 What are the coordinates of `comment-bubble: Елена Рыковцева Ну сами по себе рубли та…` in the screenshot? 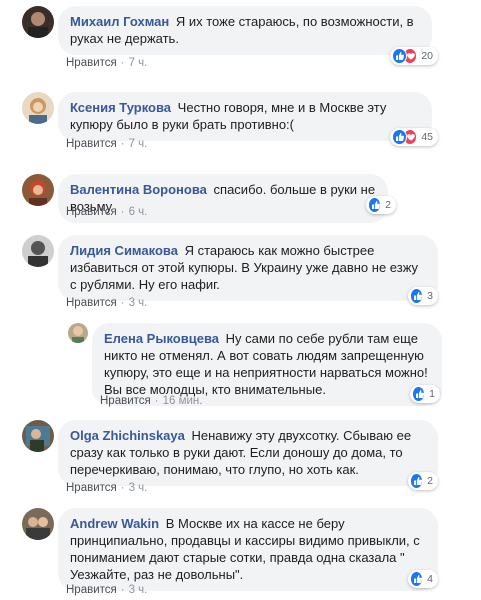 It's located at (267, 364).